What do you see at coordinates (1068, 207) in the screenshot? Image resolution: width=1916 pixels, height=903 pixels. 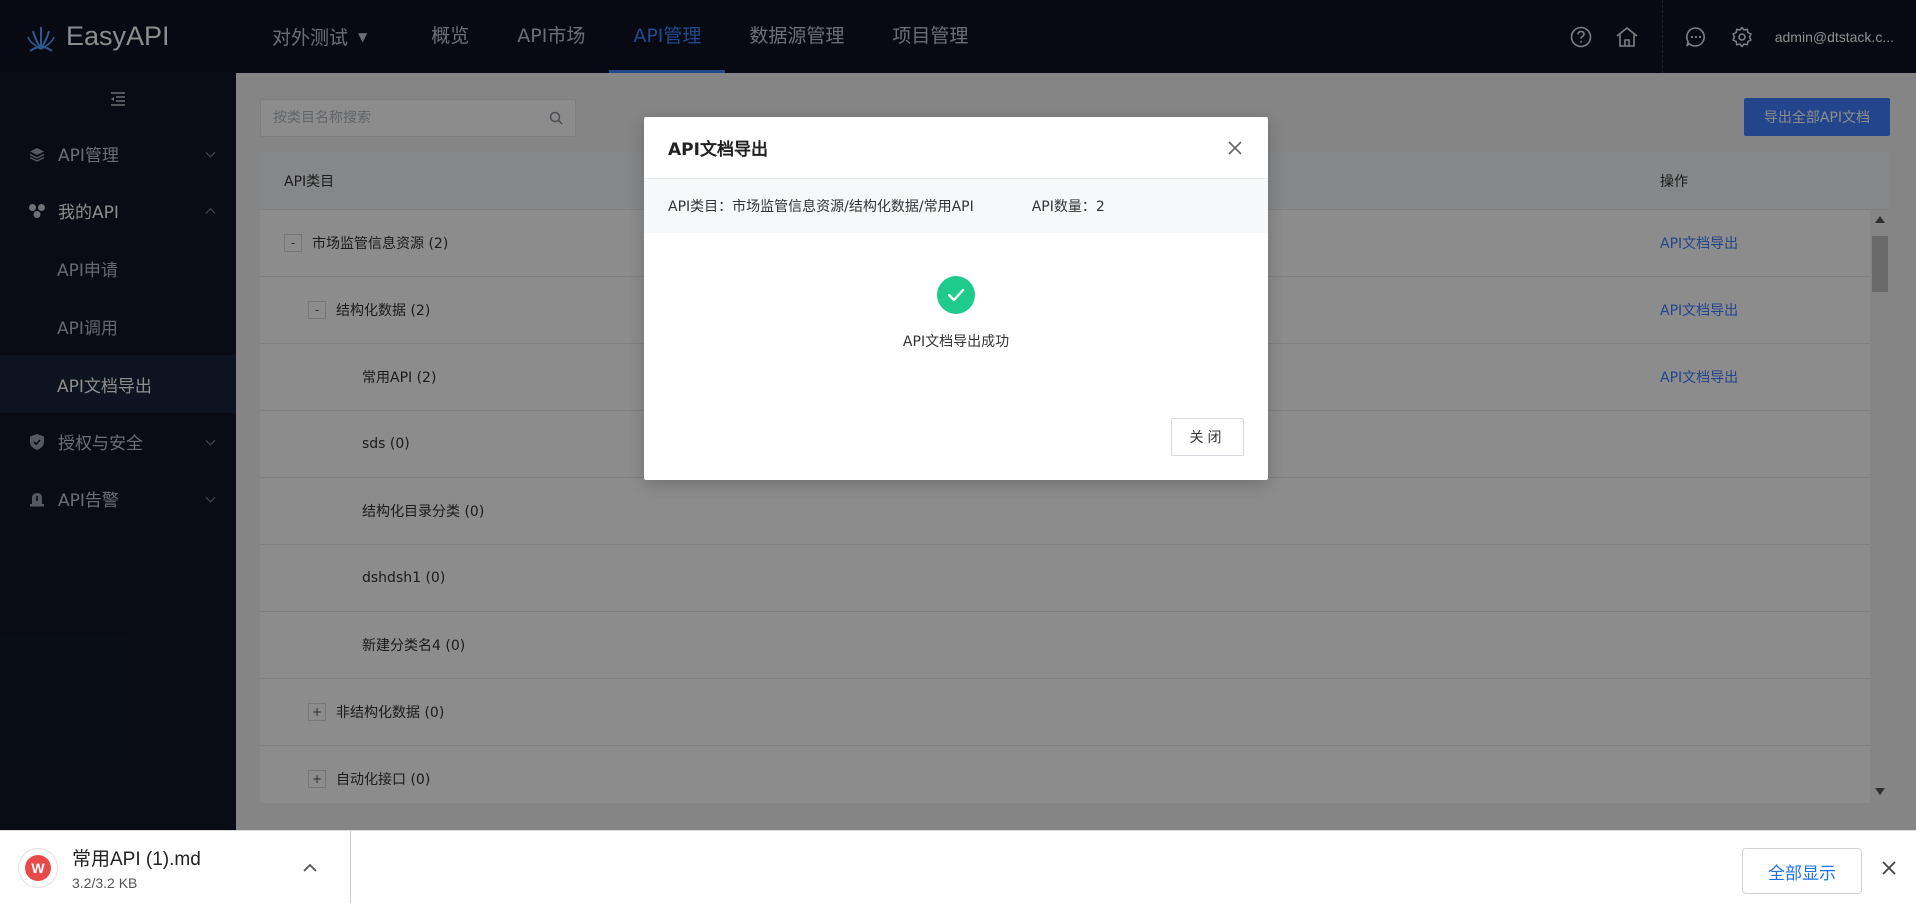 I see `api-count: API数量：2` at bounding box center [1068, 207].